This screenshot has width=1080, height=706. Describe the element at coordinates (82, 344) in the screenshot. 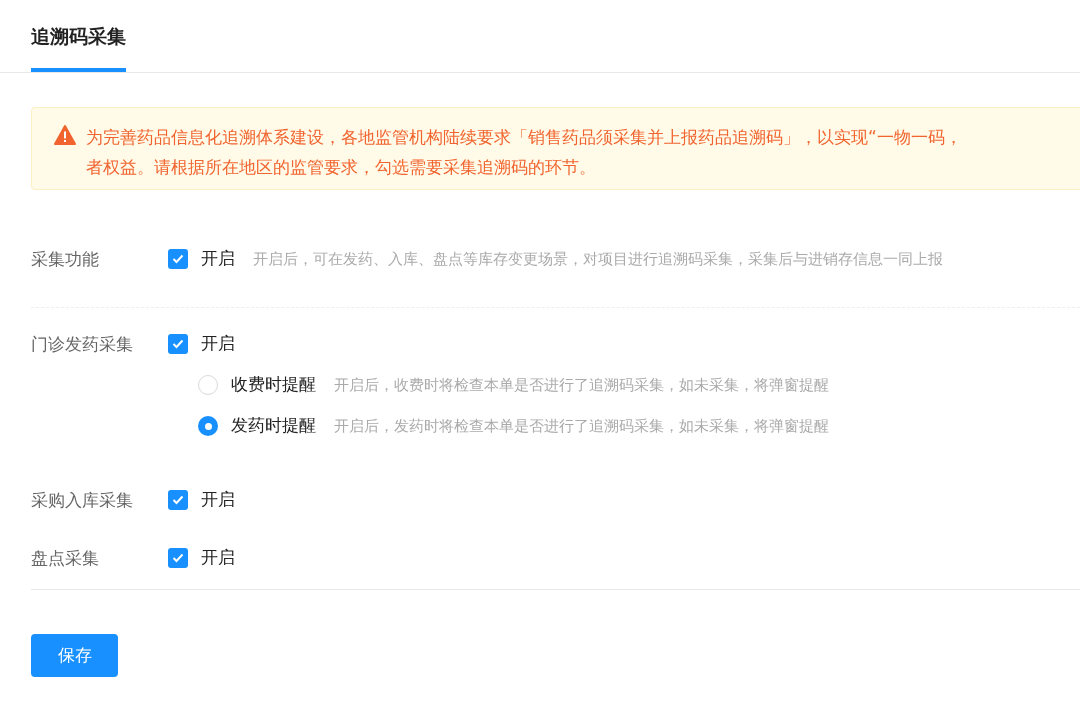

I see `setting-label: 门诊发药采集` at that location.